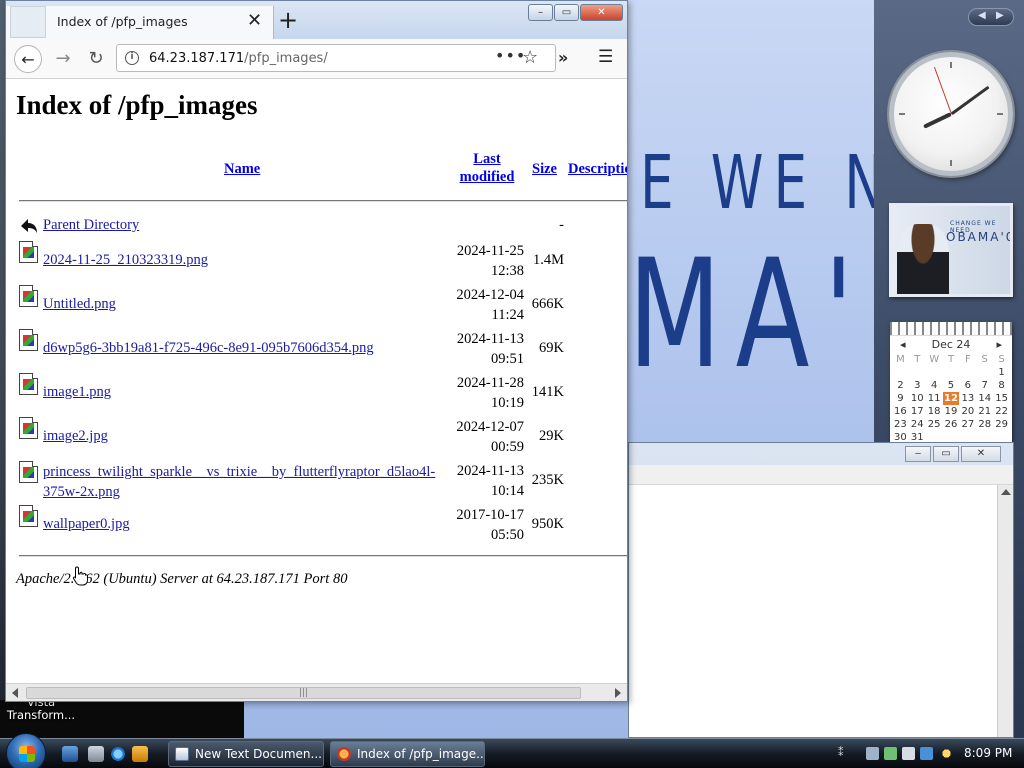 Image resolution: width=1024 pixels, height=768 pixels. I want to click on calendar-day: 30, so click(900, 436).